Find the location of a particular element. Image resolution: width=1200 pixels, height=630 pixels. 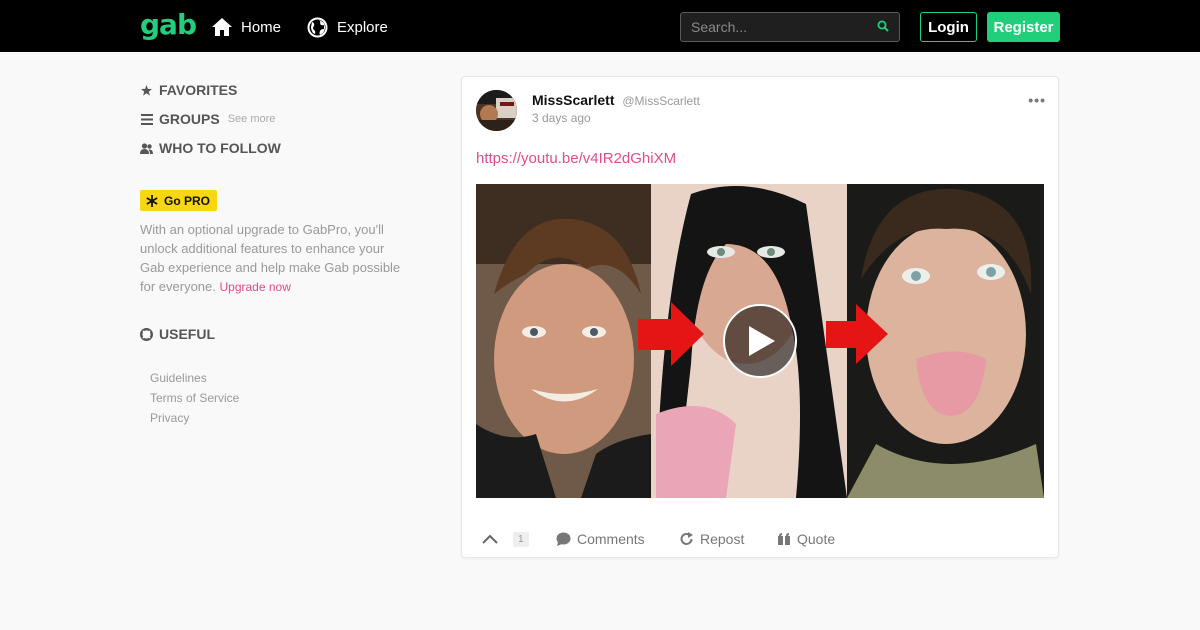

asterisk-icon is located at coordinates (152, 200).